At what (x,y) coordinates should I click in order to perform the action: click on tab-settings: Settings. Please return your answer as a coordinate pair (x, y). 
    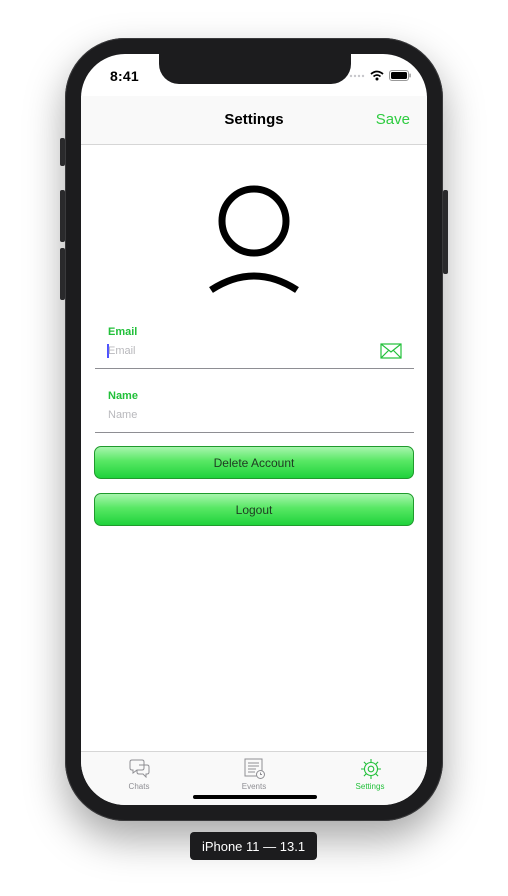
    Looking at the image, I should click on (370, 776).